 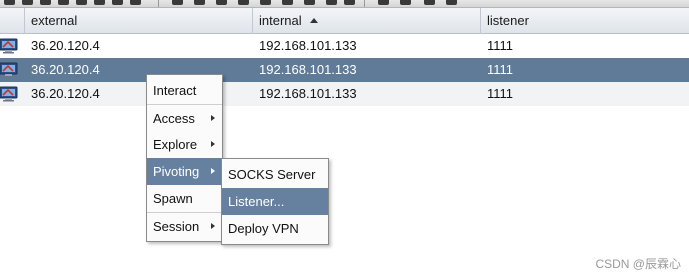 What do you see at coordinates (176, 171) in the screenshot?
I see `menu-item-pivoting-label: Pivoting` at bounding box center [176, 171].